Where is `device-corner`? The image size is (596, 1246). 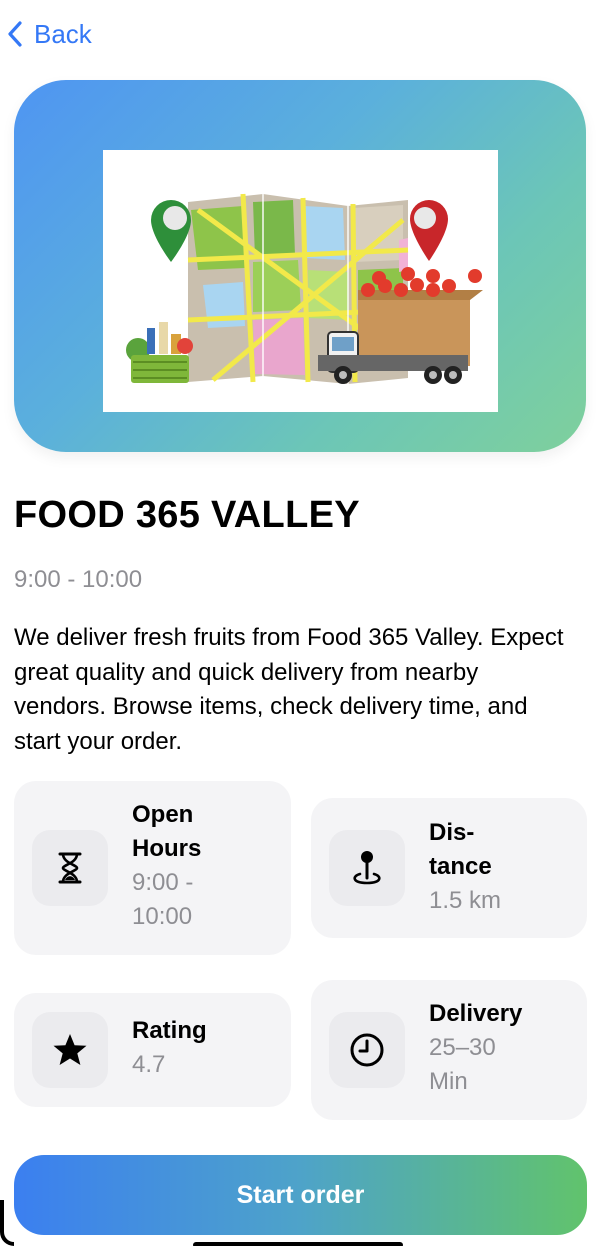 device-corner is located at coordinates (7, 1223).